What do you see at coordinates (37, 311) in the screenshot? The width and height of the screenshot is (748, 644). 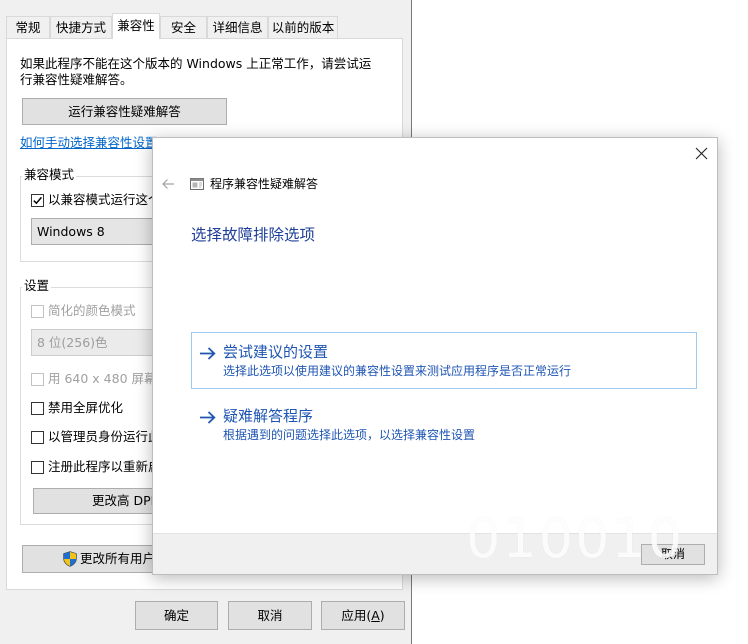 I see `reduced-color-checkbox` at bounding box center [37, 311].